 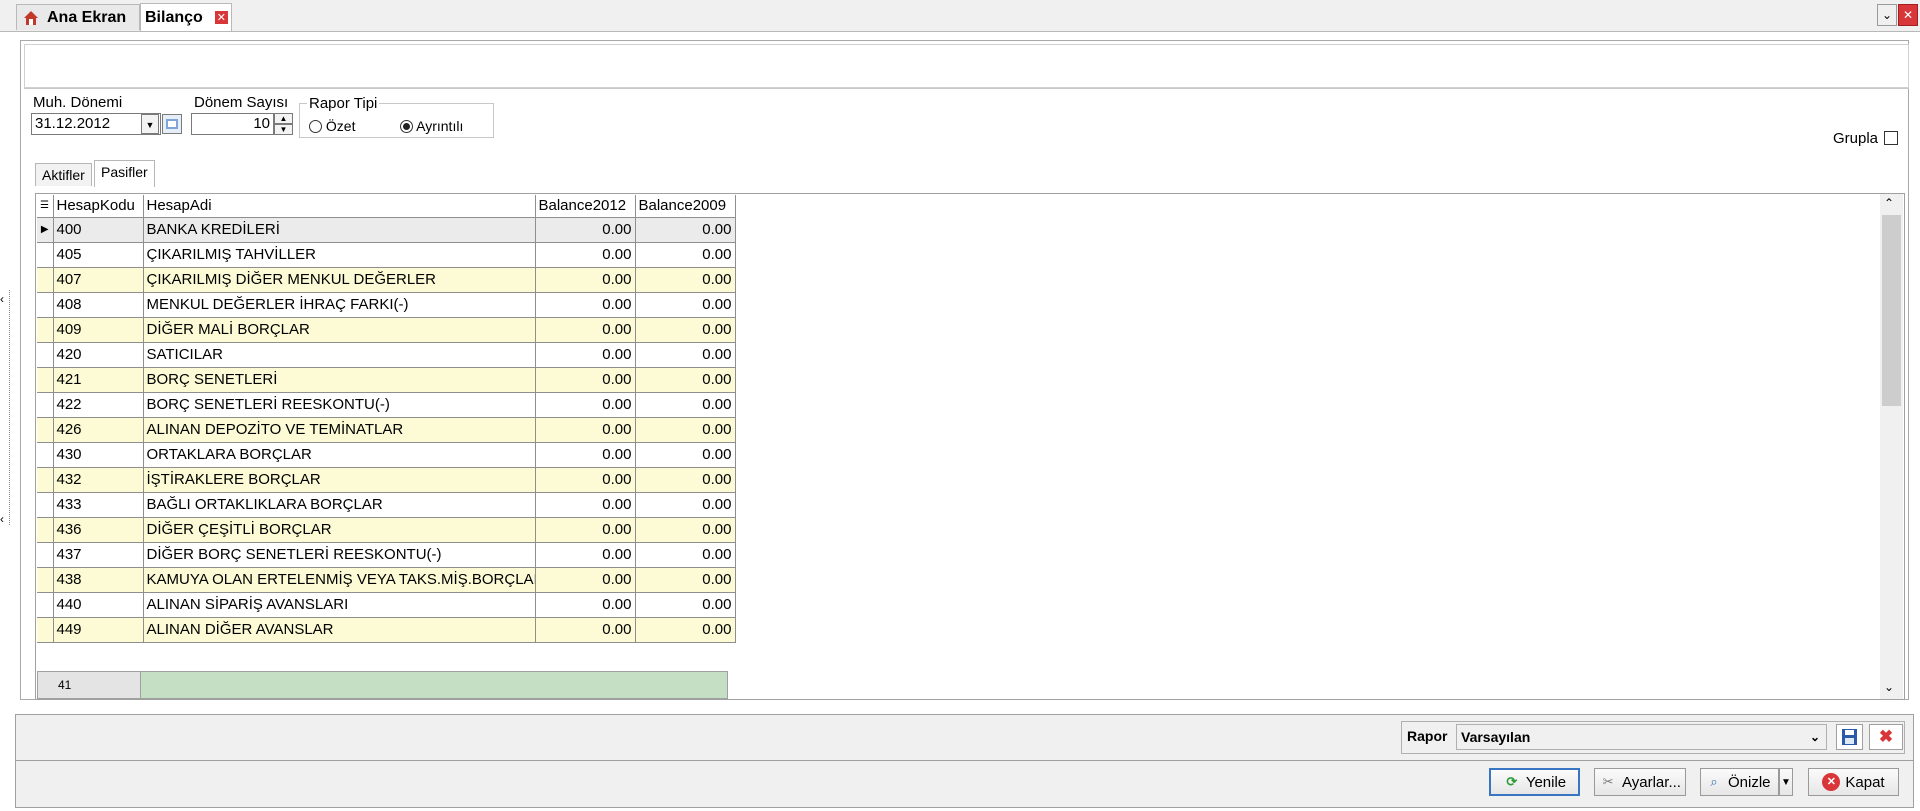 I want to click on report-dropdown: Varsayılan ⌄, so click(x=1641, y=737).